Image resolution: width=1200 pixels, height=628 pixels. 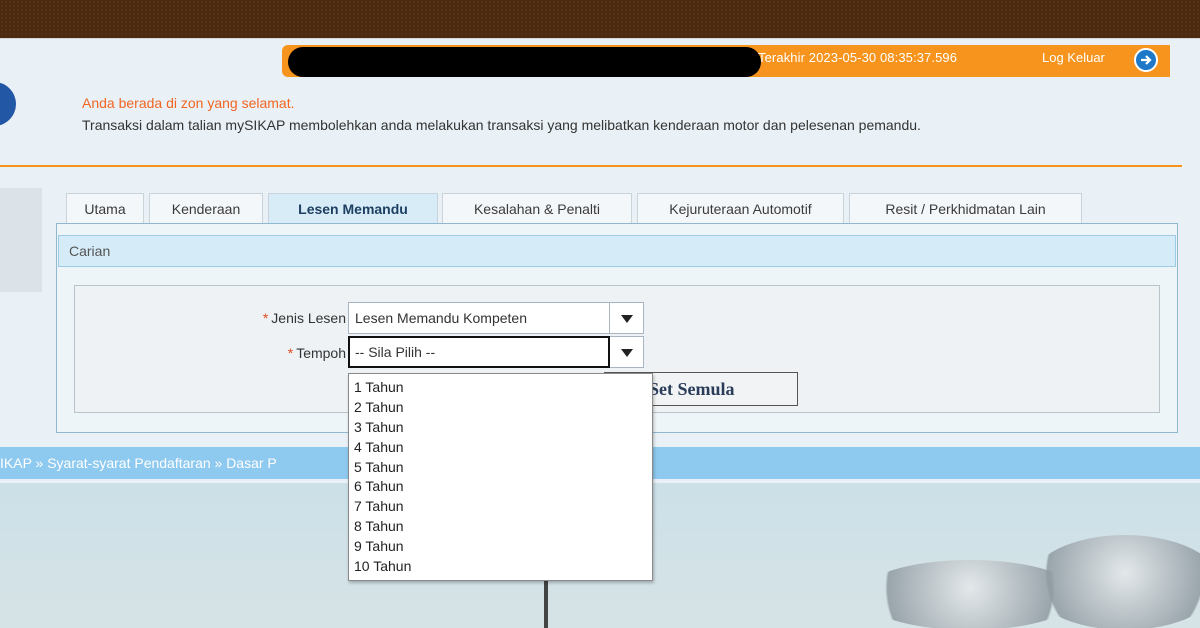 I want to click on tab-resit-perkhidmatan: Resit / Perkhidmatan Lain, so click(x=965, y=208).